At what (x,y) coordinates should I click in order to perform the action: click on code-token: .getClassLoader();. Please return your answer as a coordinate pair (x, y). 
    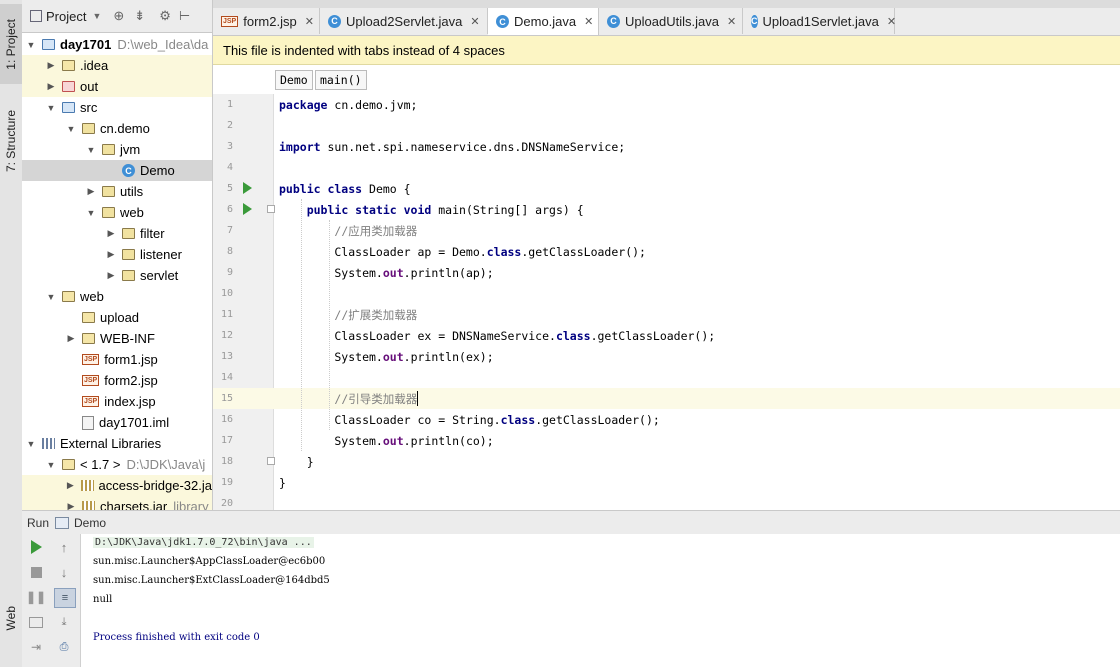
    Looking at the image, I should click on (583, 251).